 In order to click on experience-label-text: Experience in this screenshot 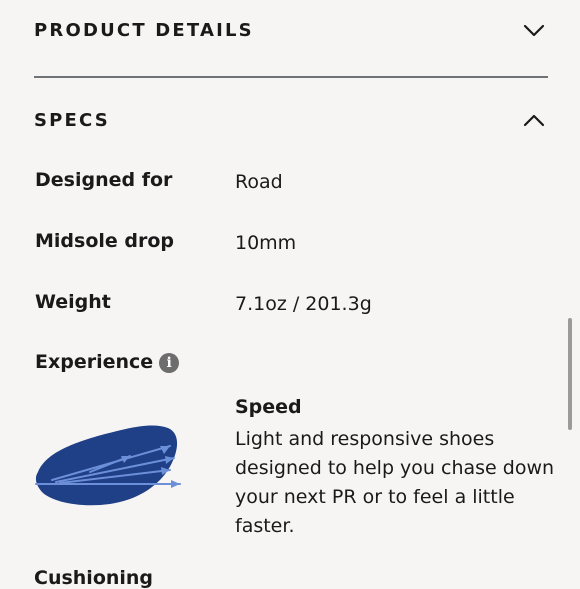, I will do `click(94, 362)`.